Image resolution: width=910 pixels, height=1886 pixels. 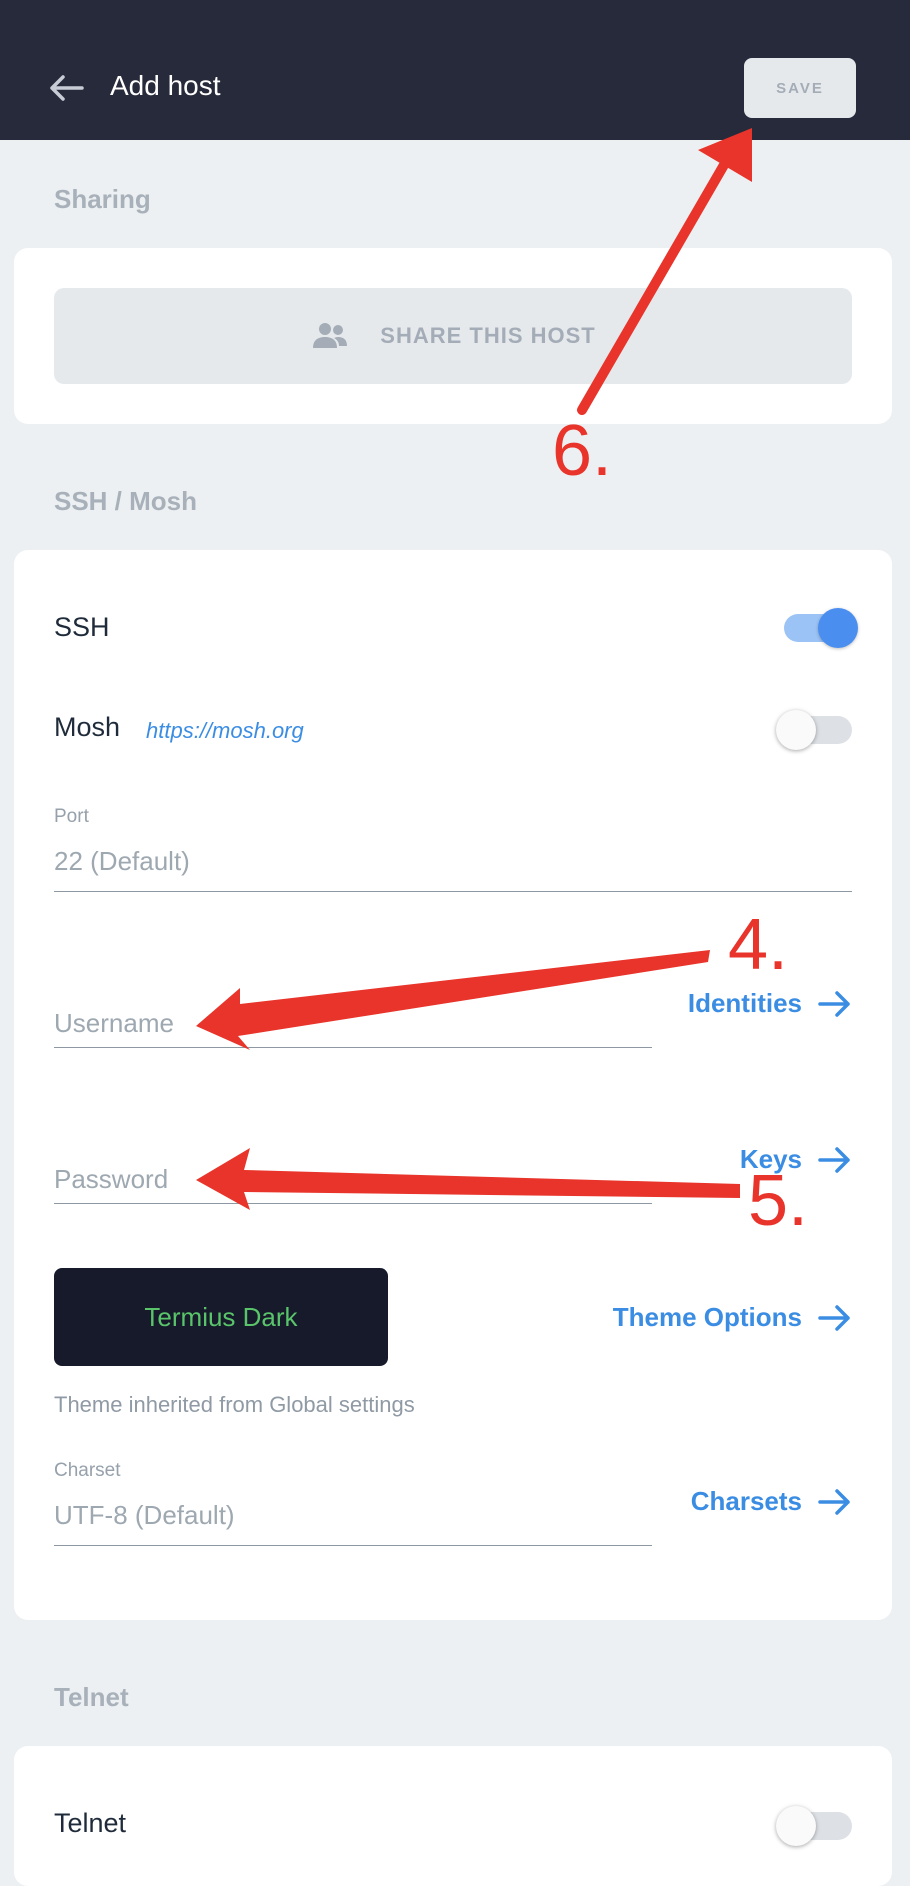 What do you see at coordinates (82, 627) in the screenshot?
I see `ssh-label: SSH` at bounding box center [82, 627].